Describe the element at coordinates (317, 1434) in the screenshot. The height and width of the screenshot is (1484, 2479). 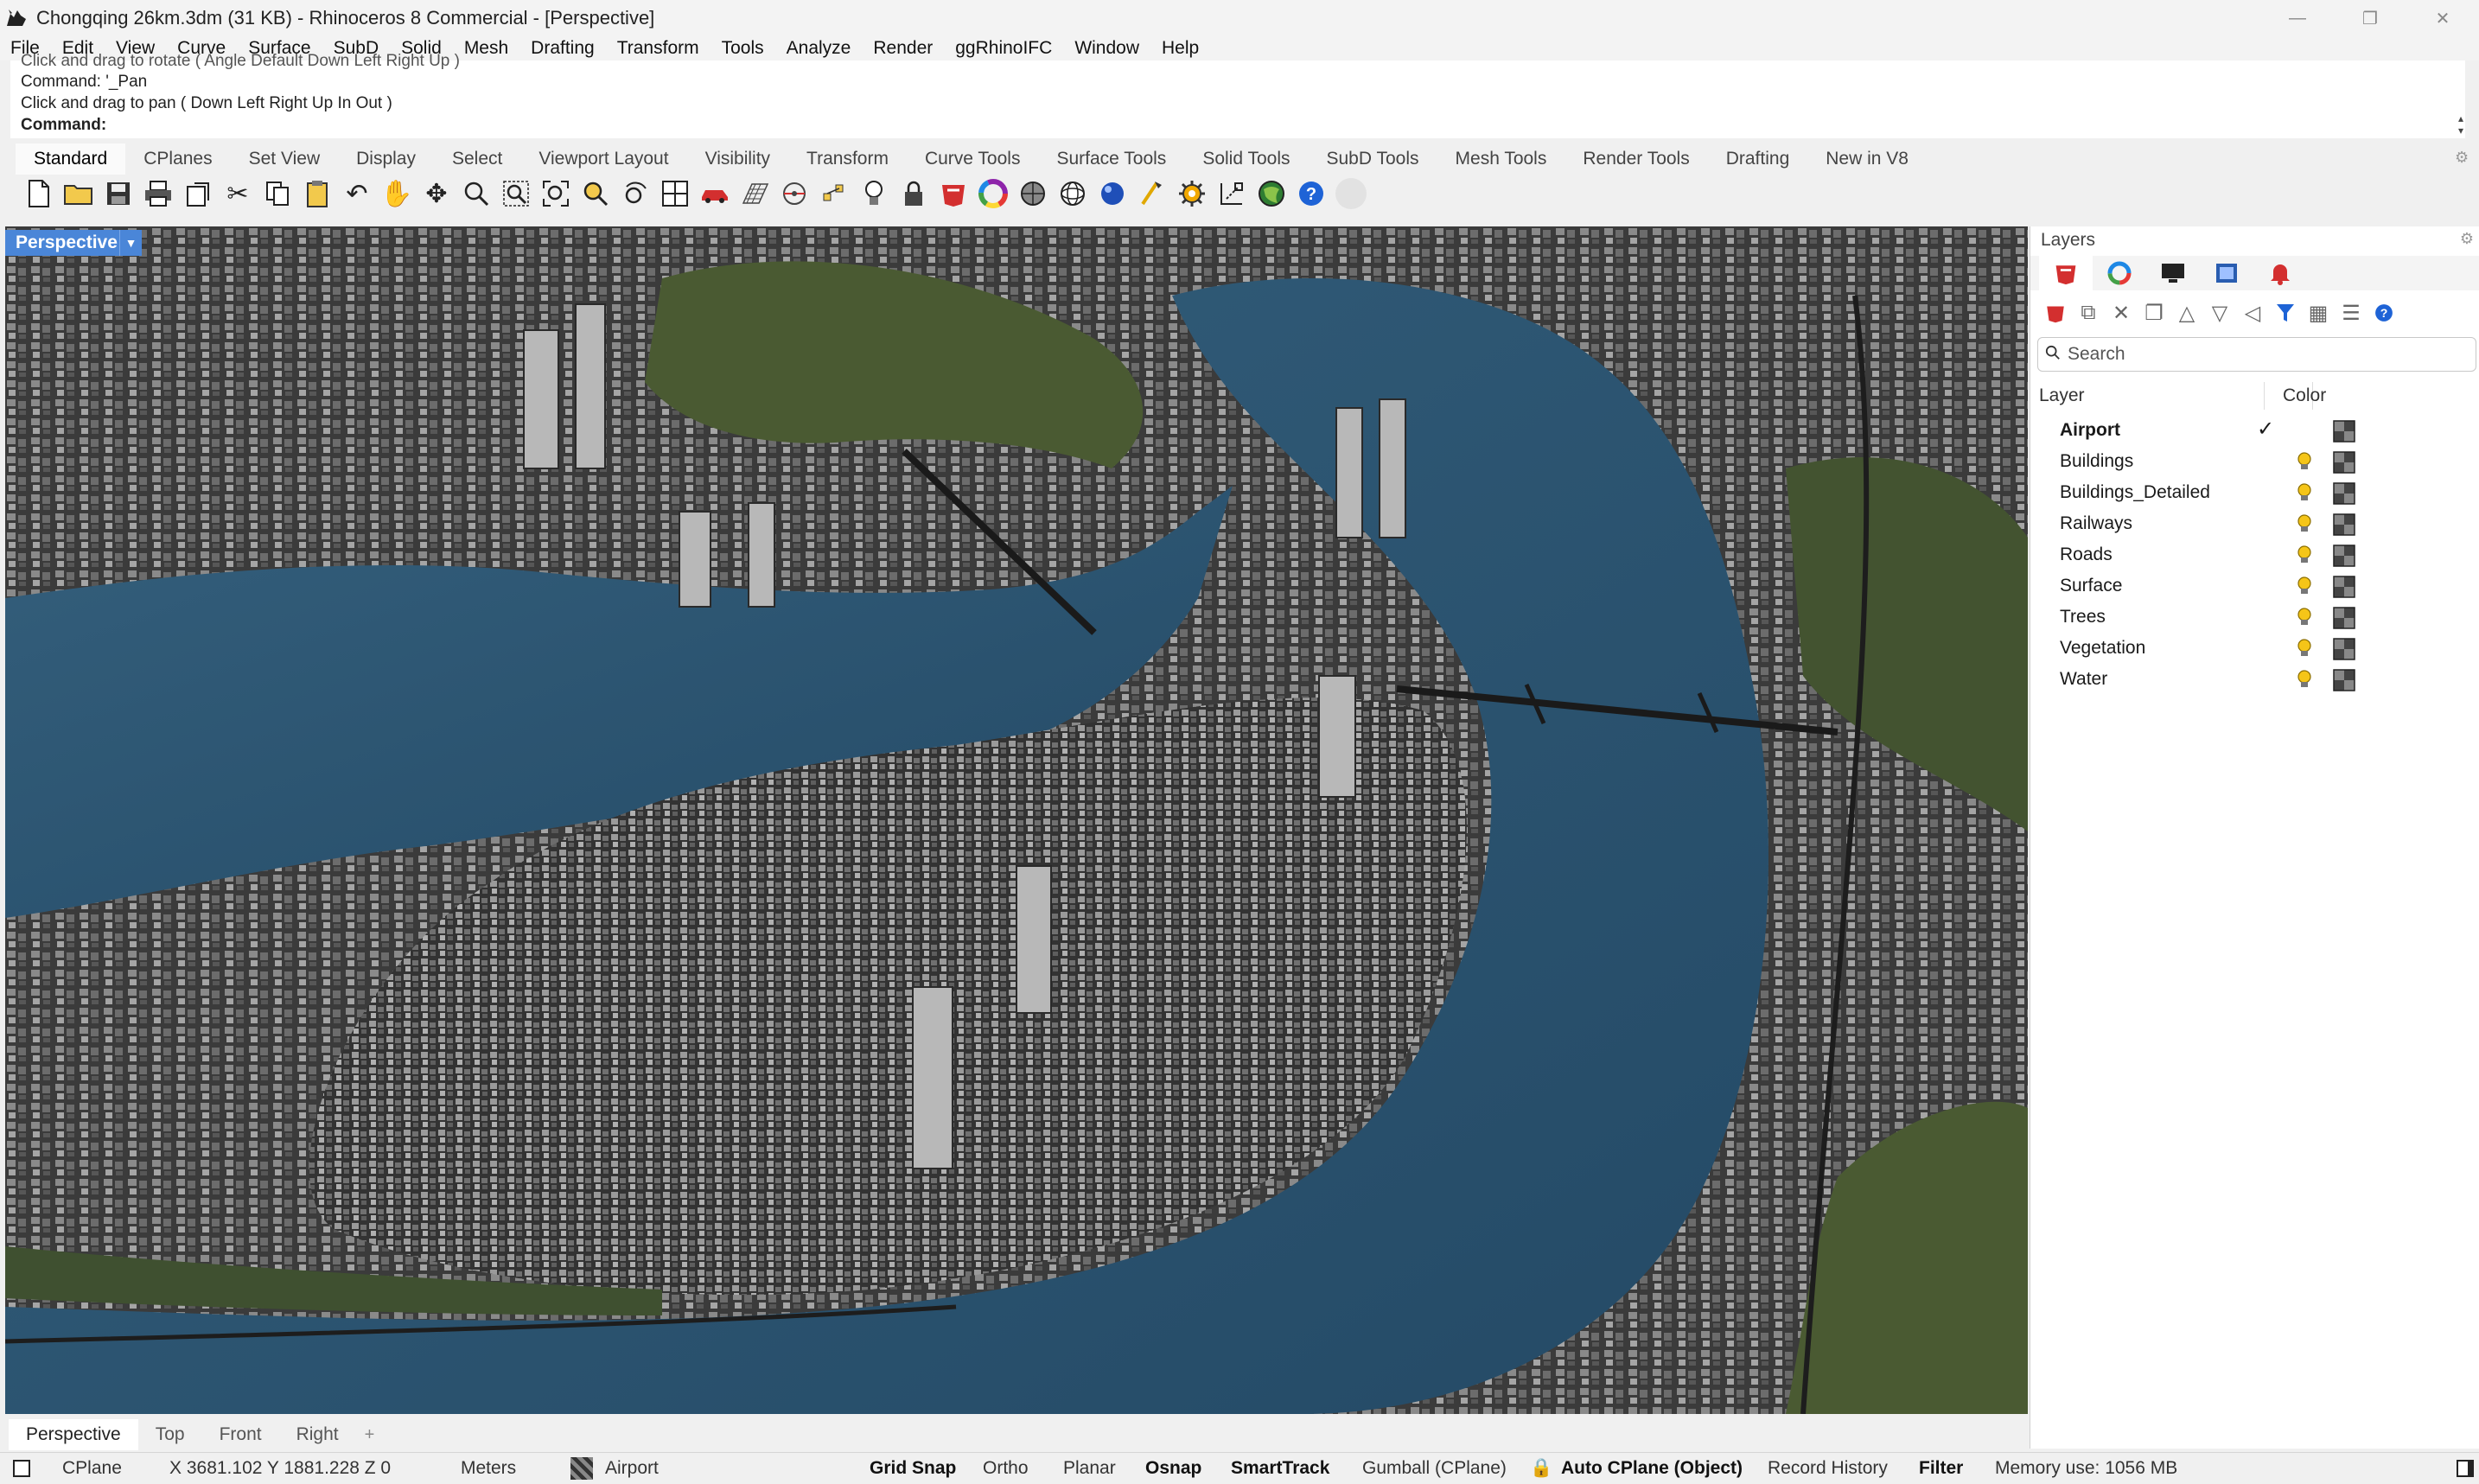
I see `viewport-tab-right: Right` at that location.